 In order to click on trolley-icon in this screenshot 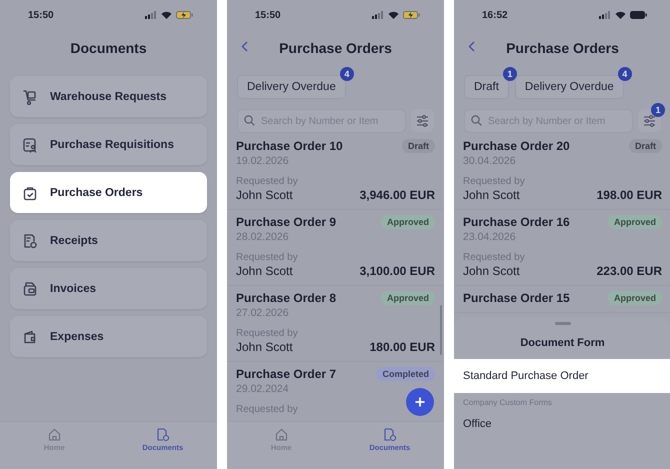, I will do `click(30, 96)`.